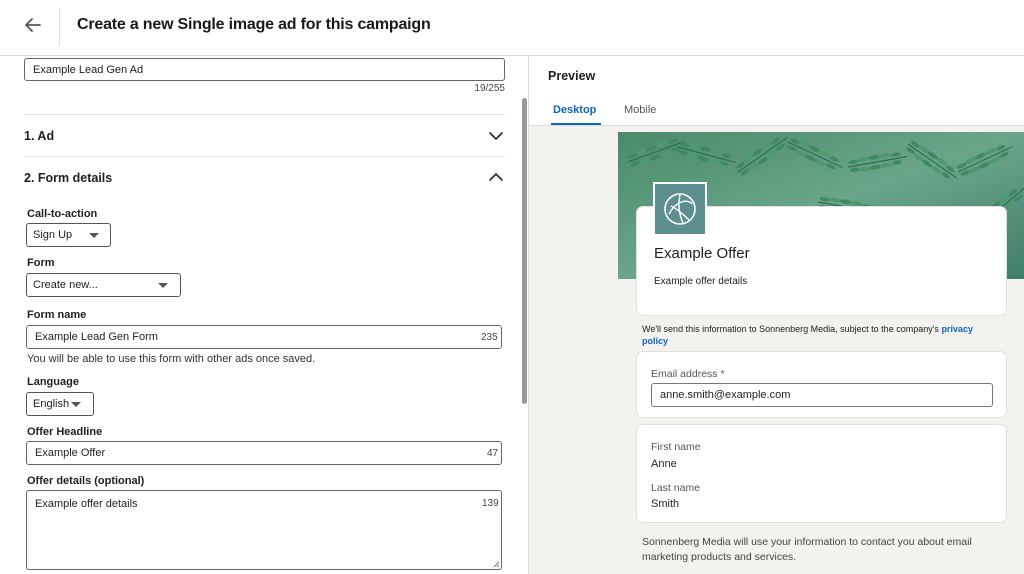 This screenshot has height=574, width=1024. Describe the element at coordinates (33, 25) in the screenshot. I see `back-arrow-icon` at that location.